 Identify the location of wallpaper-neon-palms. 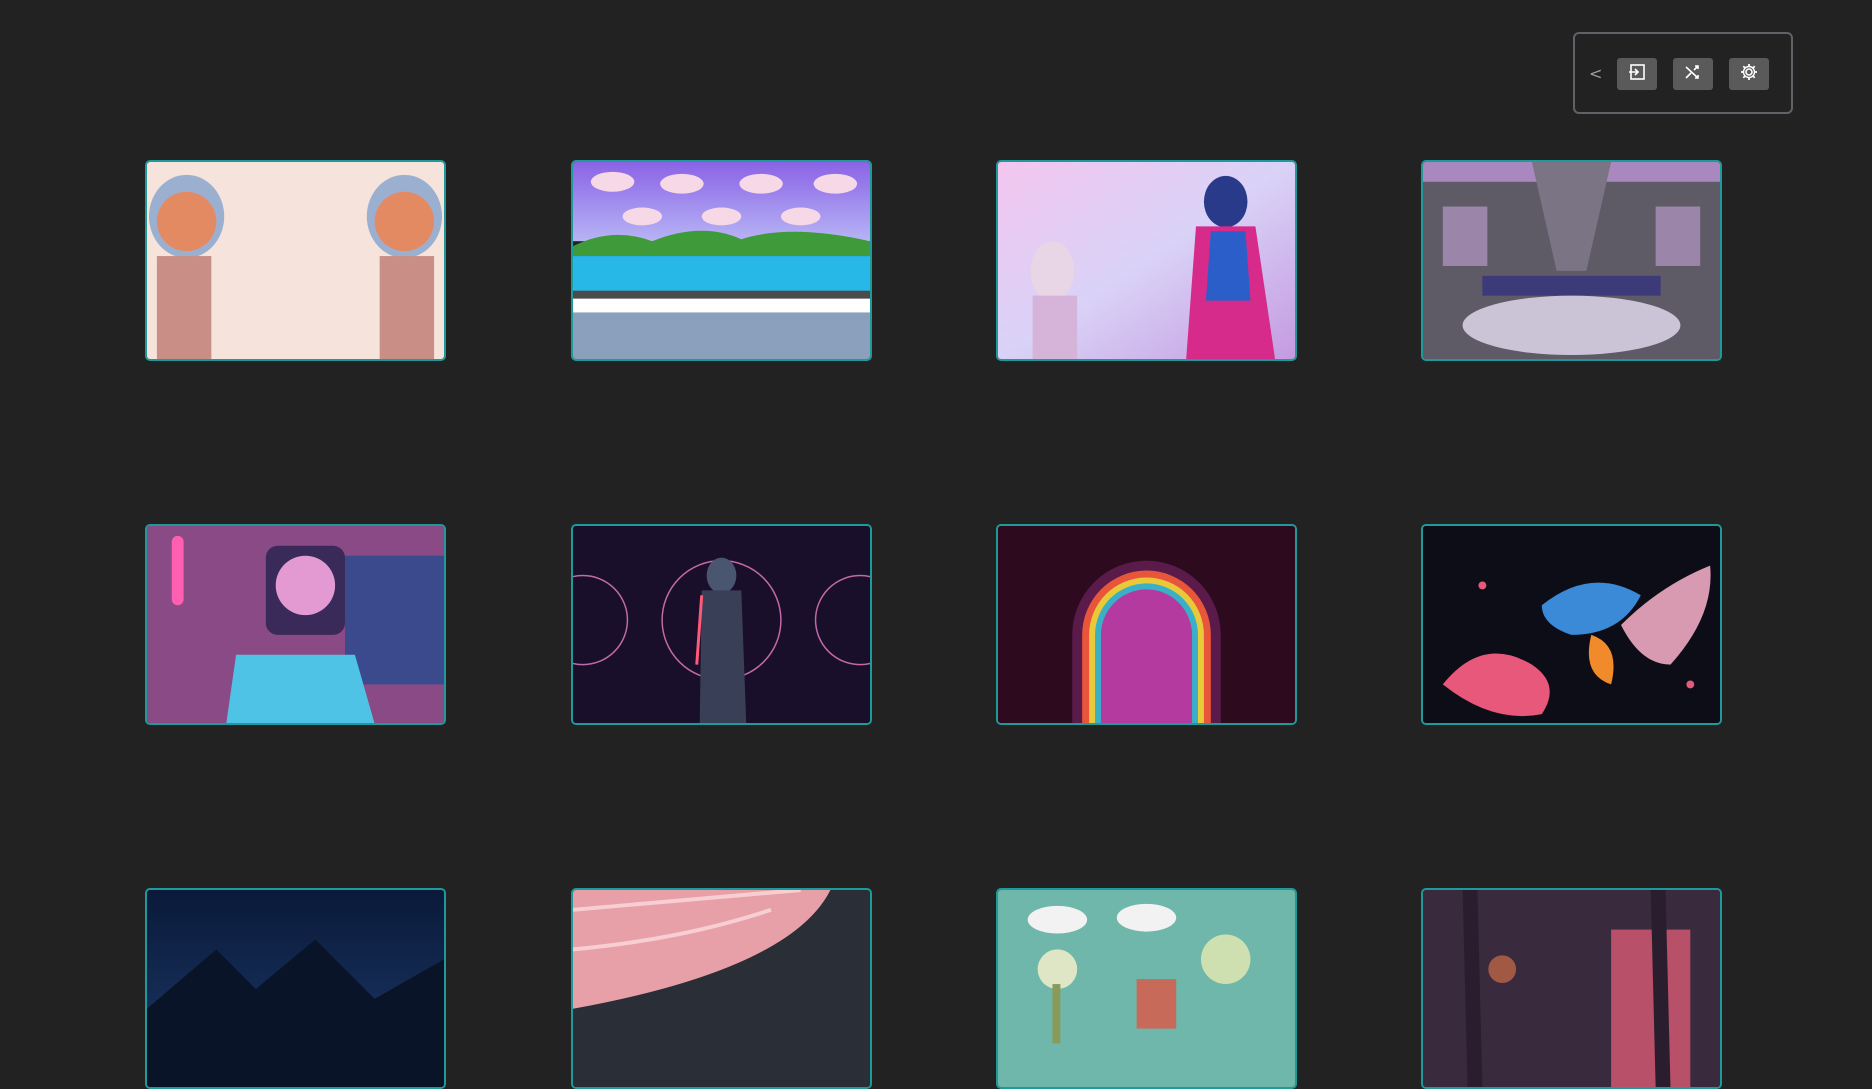
(1571, 988).